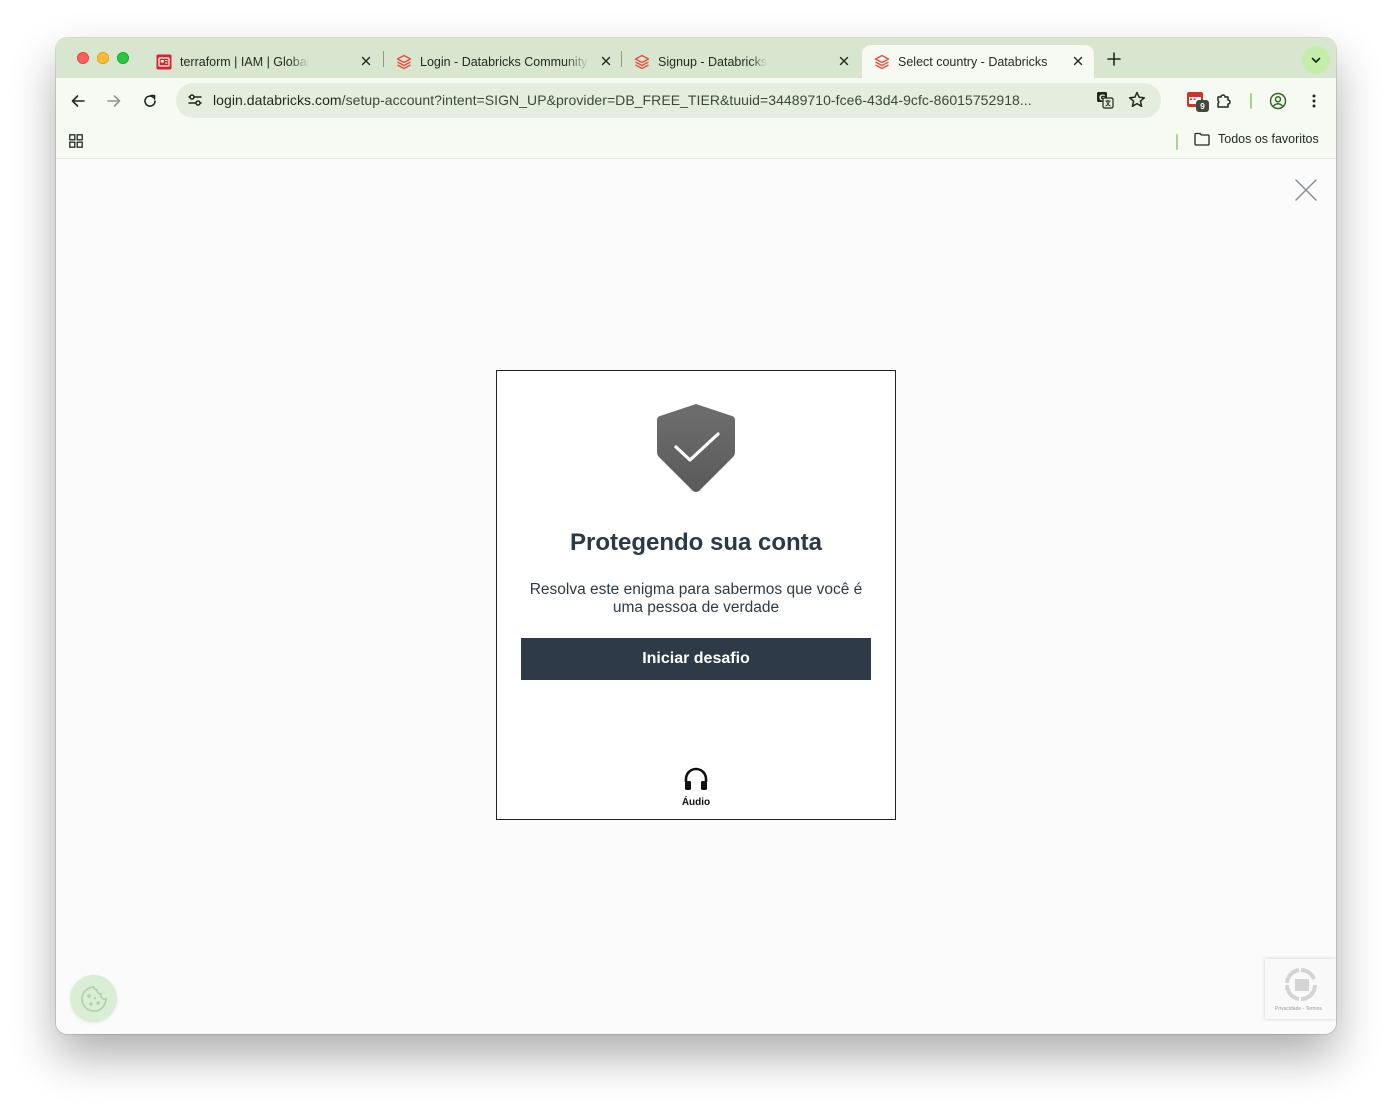 This screenshot has height=1108, width=1392. What do you see at coordinates (164, 62) in the screenshot?
I see `aws-console-icon` at bounding box center [164, 62].